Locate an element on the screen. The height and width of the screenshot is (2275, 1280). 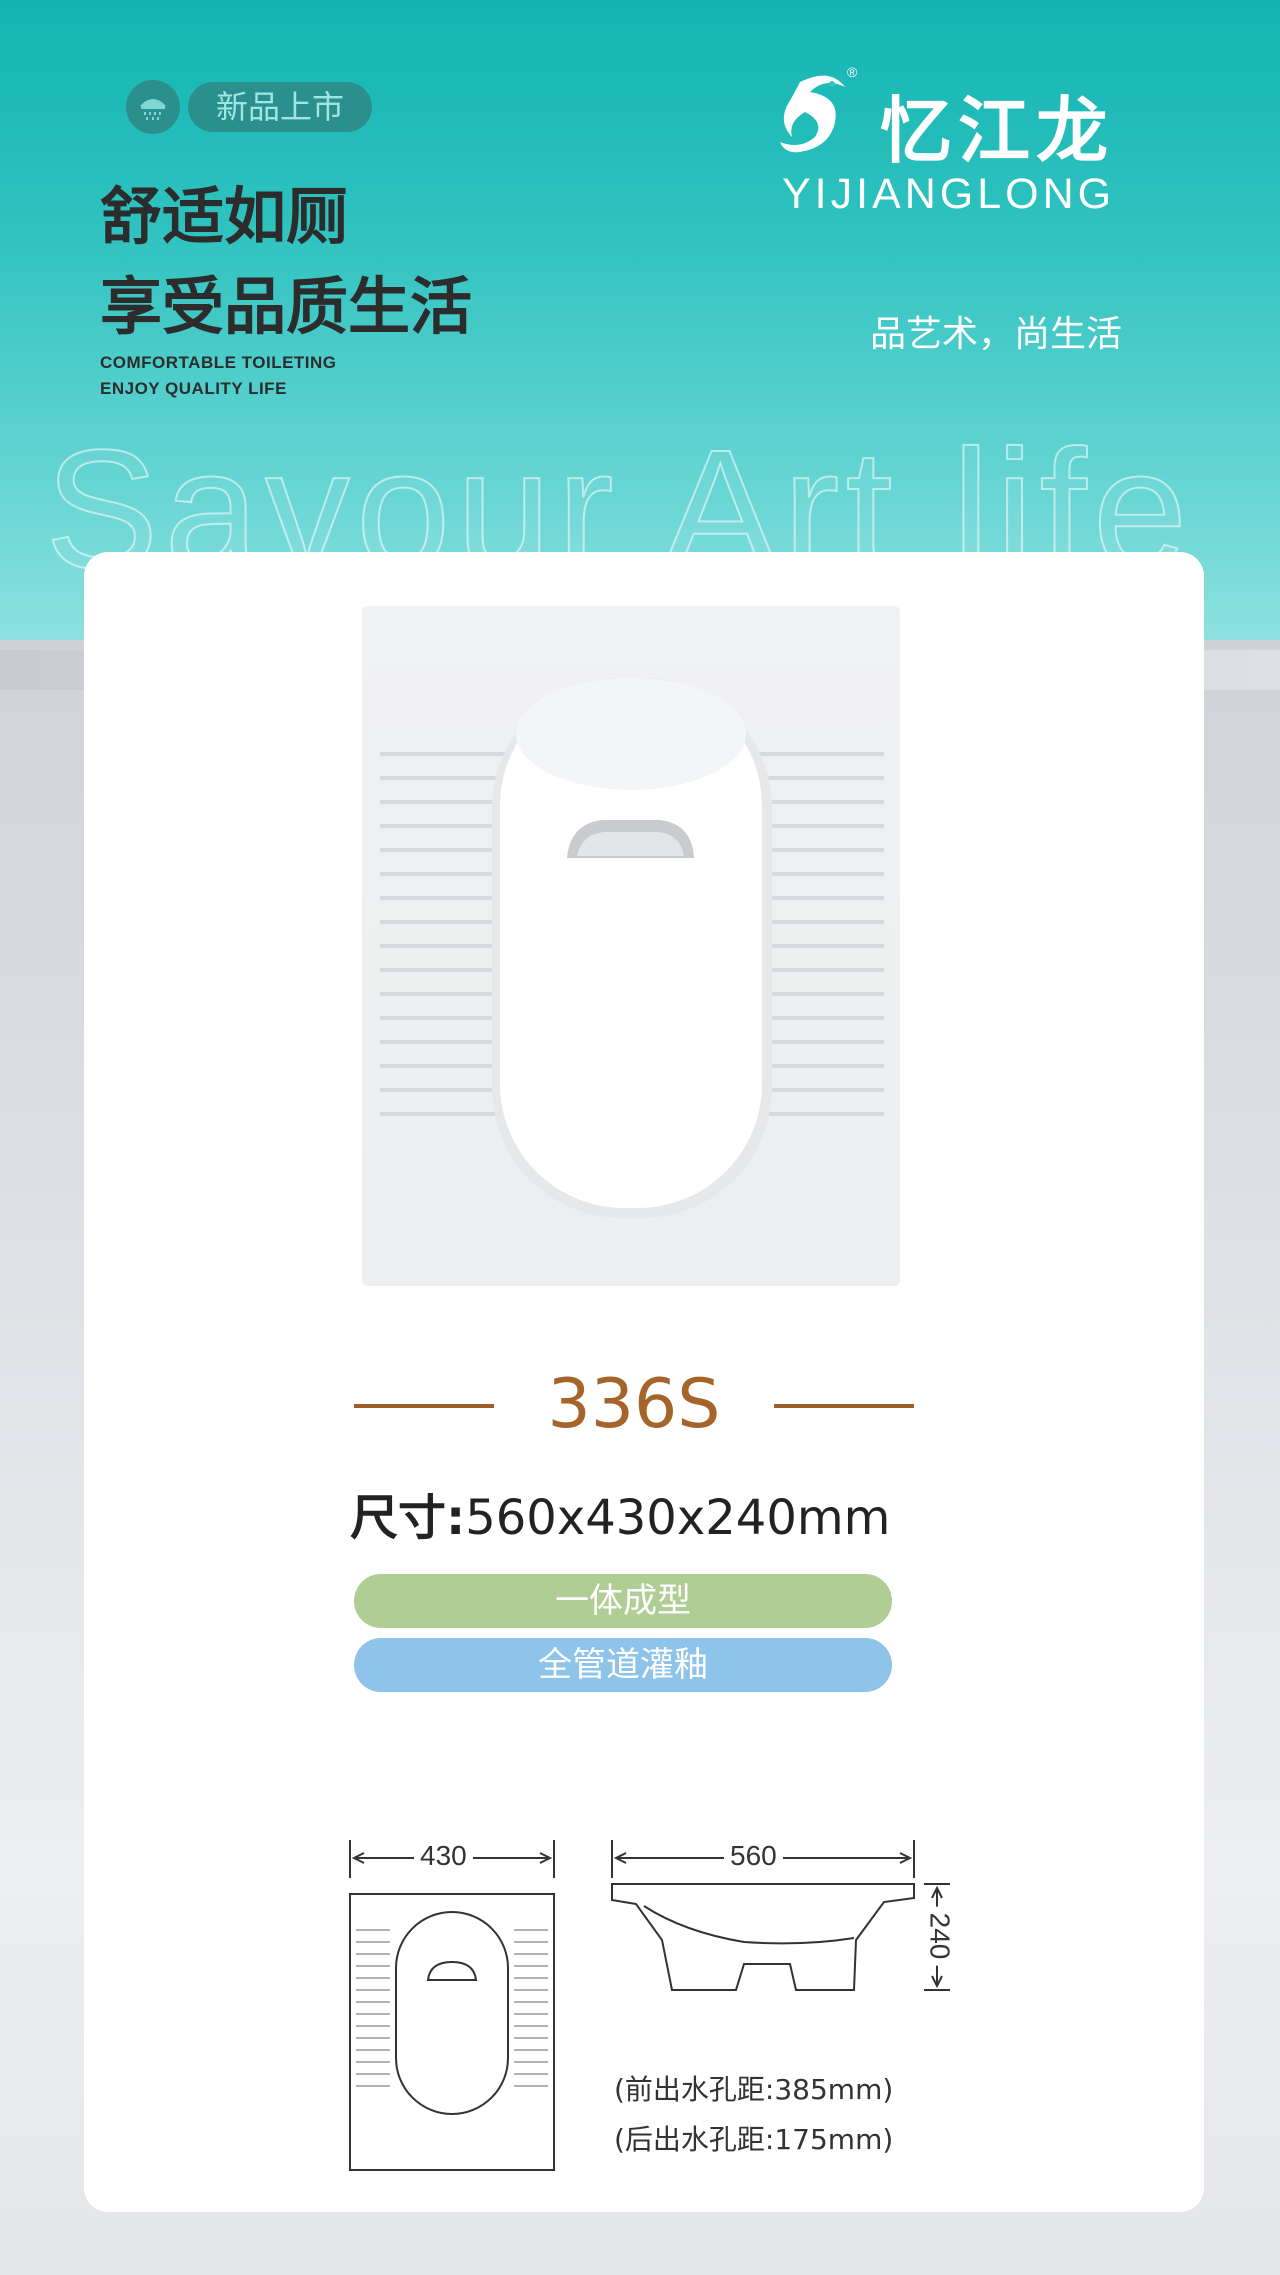
english-subtitle-line-2: ENJOY QUALITY LIFE is located at coordinates (193, 388).